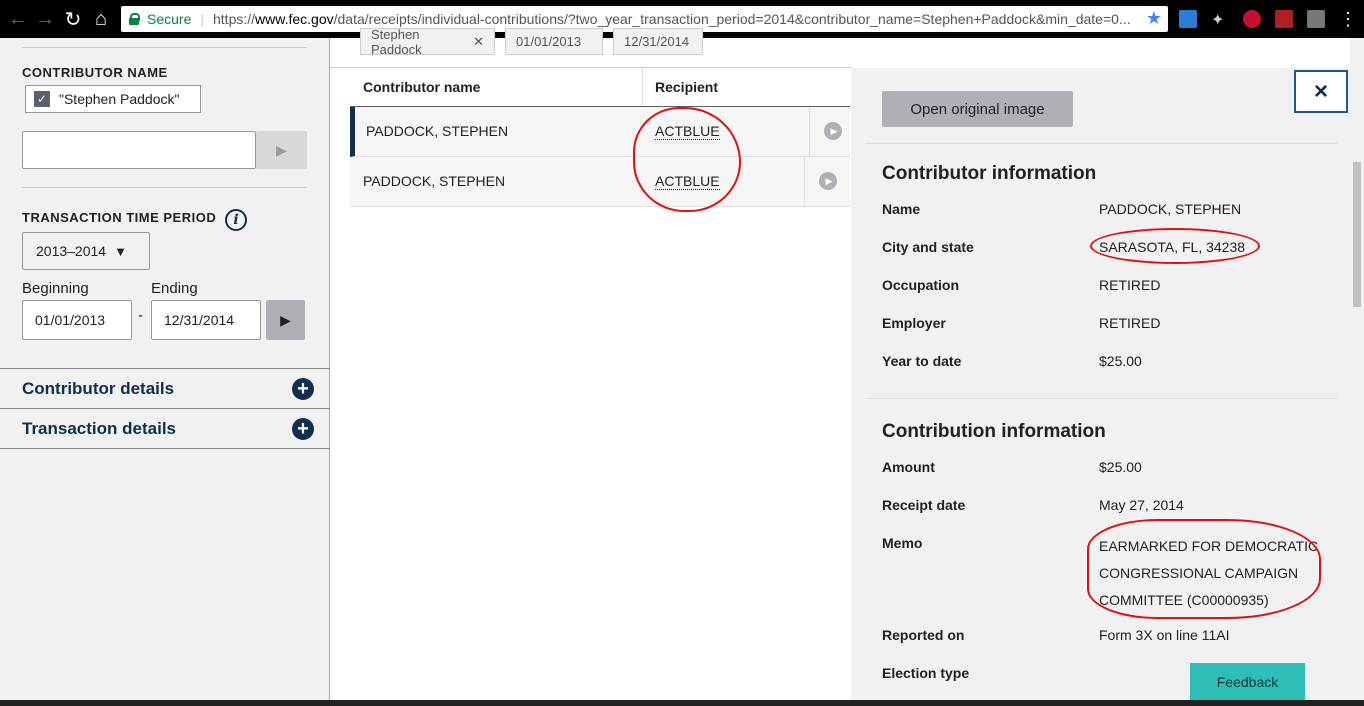 Image resolution: width=1364 pixels, height=706 pixels. What do you see at coordinates (994, 431) in the screenshot?
I see `contribution-info-title: Contribution information` at bounding box center [994, 431].